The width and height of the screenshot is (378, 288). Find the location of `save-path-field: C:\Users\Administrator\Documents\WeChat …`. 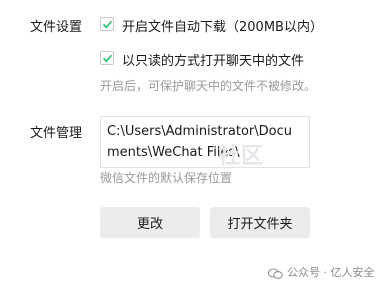

save-path-field: C:\Users\Administrator\Documents\WeChat … is located at coordinates (205, 142).